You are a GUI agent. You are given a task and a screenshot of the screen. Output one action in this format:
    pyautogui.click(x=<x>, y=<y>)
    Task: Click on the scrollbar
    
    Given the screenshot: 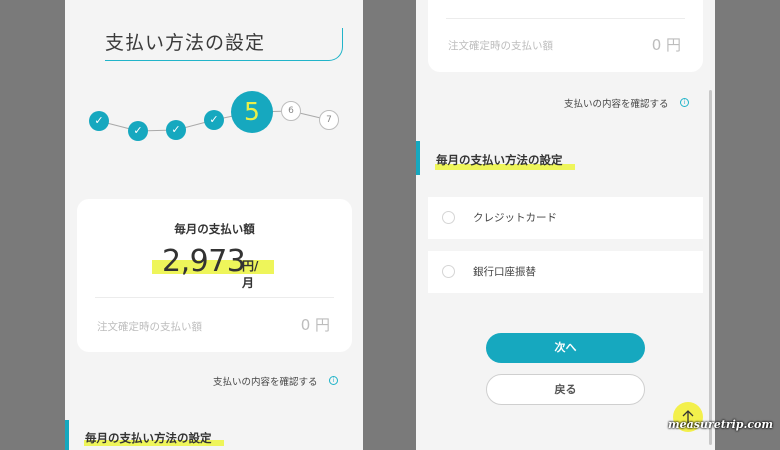 What is the action you would take?
    pyautogui.click(x=710, y=267)
    